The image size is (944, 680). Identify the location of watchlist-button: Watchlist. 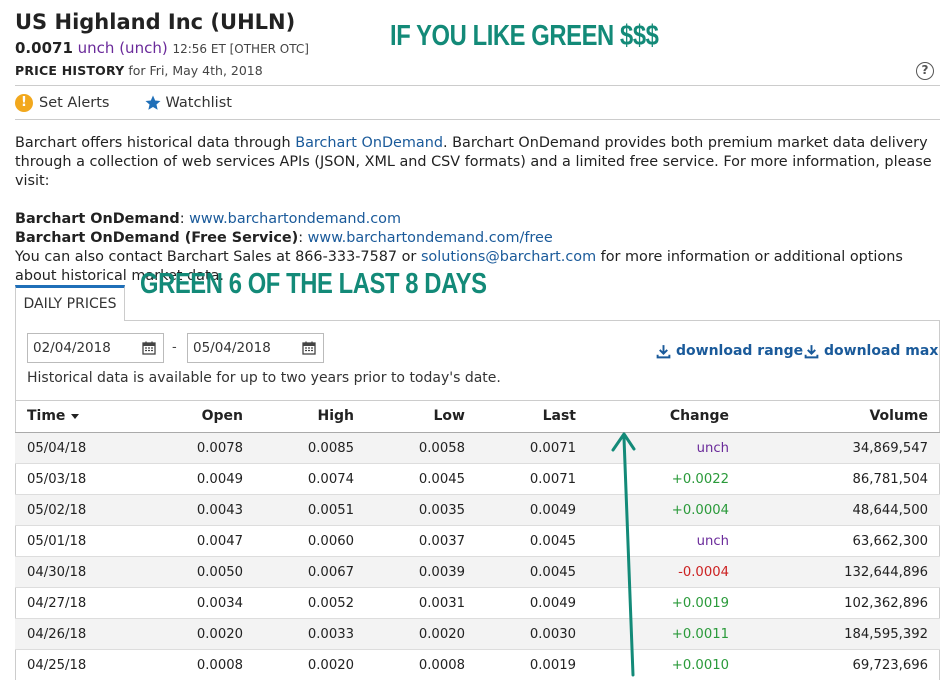
(199, 103).